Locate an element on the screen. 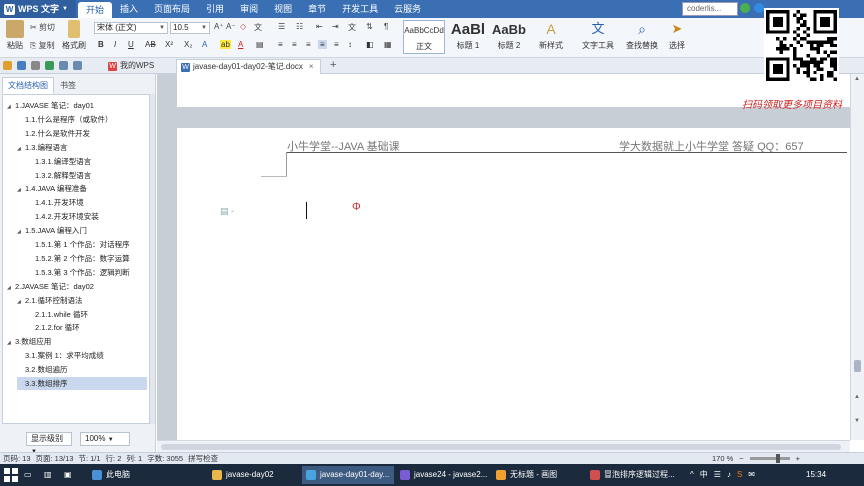  outline-item: 3.3.数组排序 is located at coordinates (82, 383).